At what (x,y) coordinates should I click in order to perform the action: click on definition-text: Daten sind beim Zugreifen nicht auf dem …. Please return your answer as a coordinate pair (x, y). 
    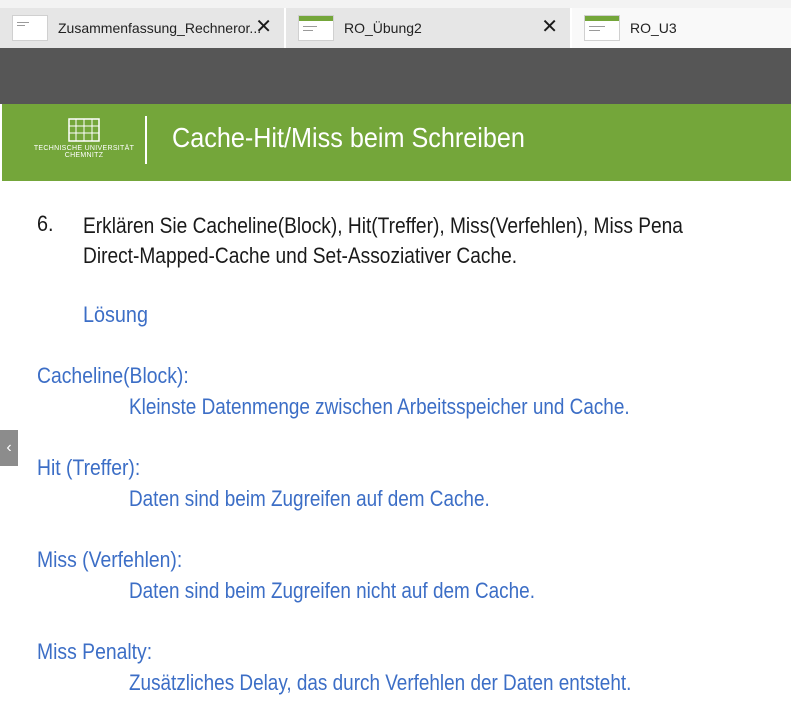
    Looking at the image, I should click on (332, 590).